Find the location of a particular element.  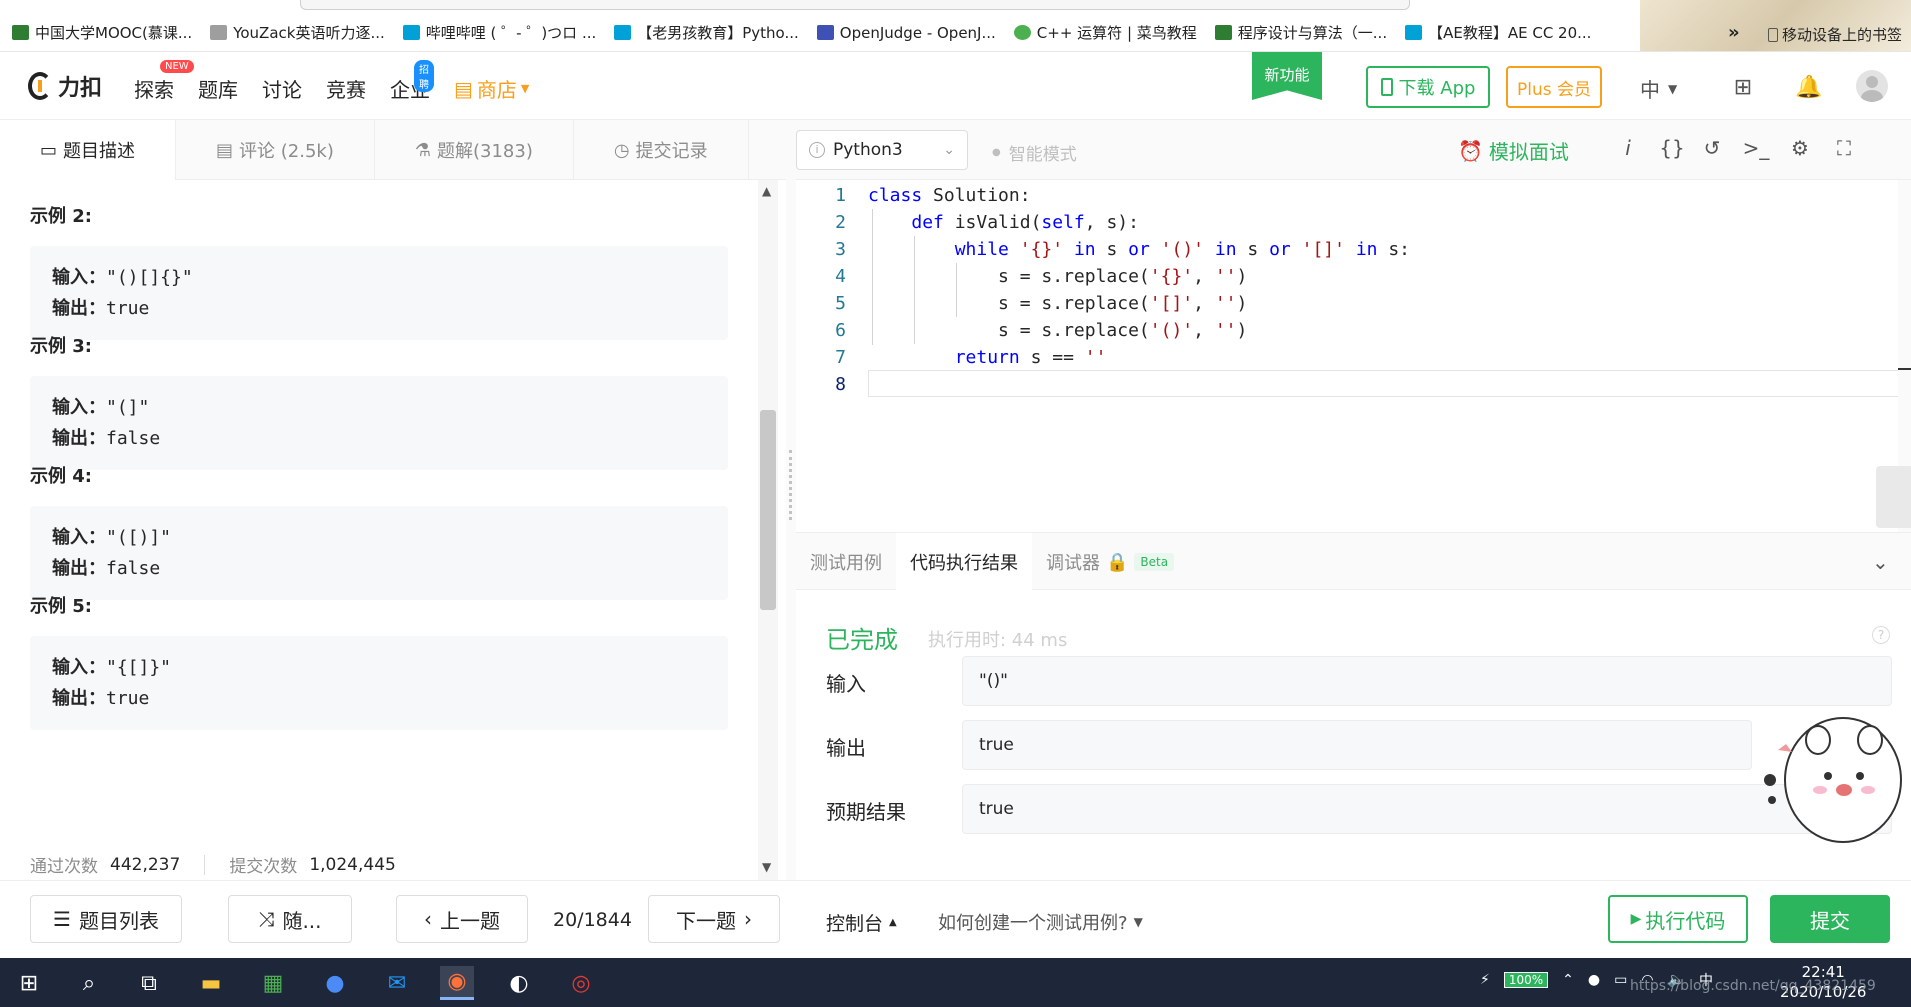

power-icon: ⚡ is located at coordinates (1485, 980).